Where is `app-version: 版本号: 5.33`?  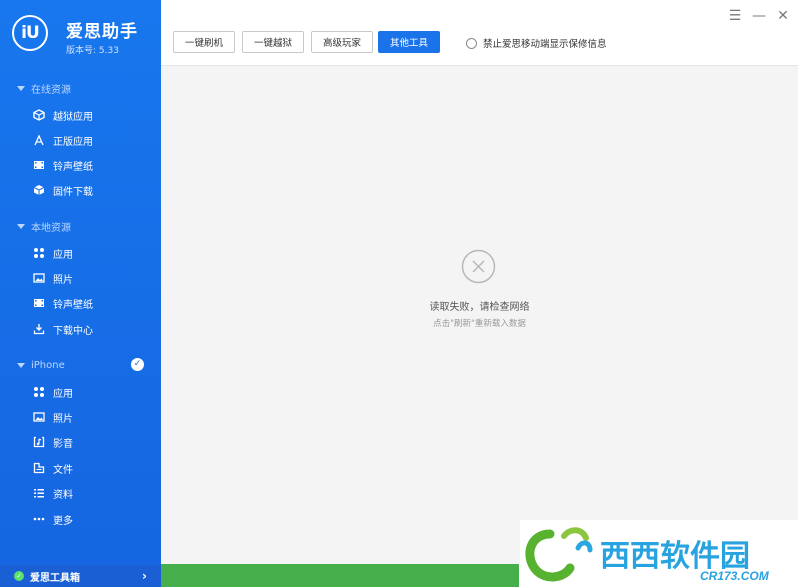 app-version: 版本号: 5.33 is located at coordinates (92, 51).